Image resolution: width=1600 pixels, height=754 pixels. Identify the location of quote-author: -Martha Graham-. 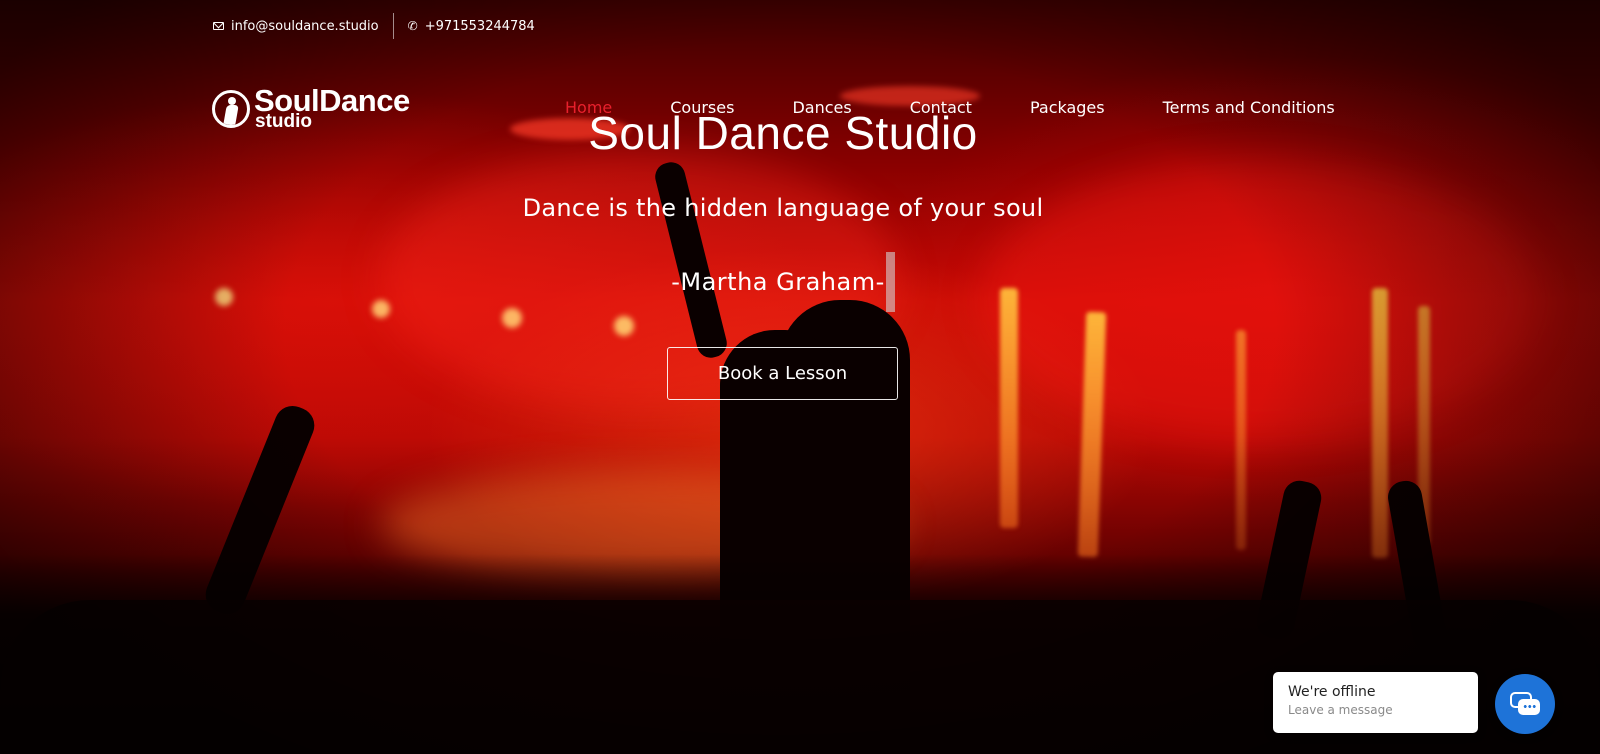
(778, 282).